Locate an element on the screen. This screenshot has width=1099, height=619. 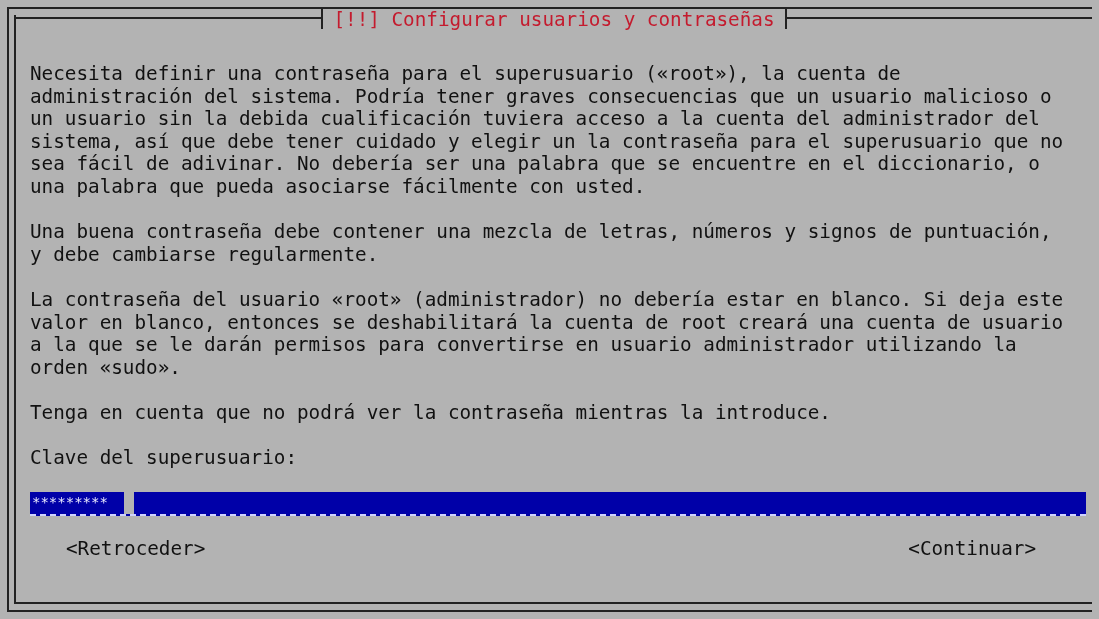
paragraph: Tenga en cuenta que no podrá ver la contraseña mientras la introduce. is located at coordinates (431, 413).